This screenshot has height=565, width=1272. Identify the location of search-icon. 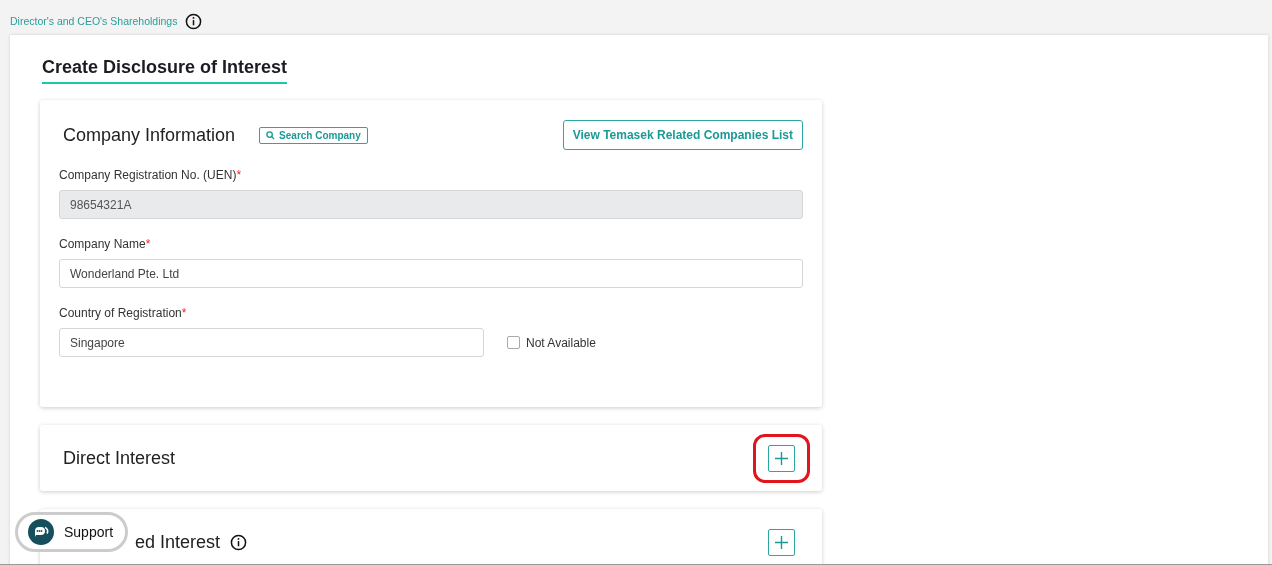
(271, 135).